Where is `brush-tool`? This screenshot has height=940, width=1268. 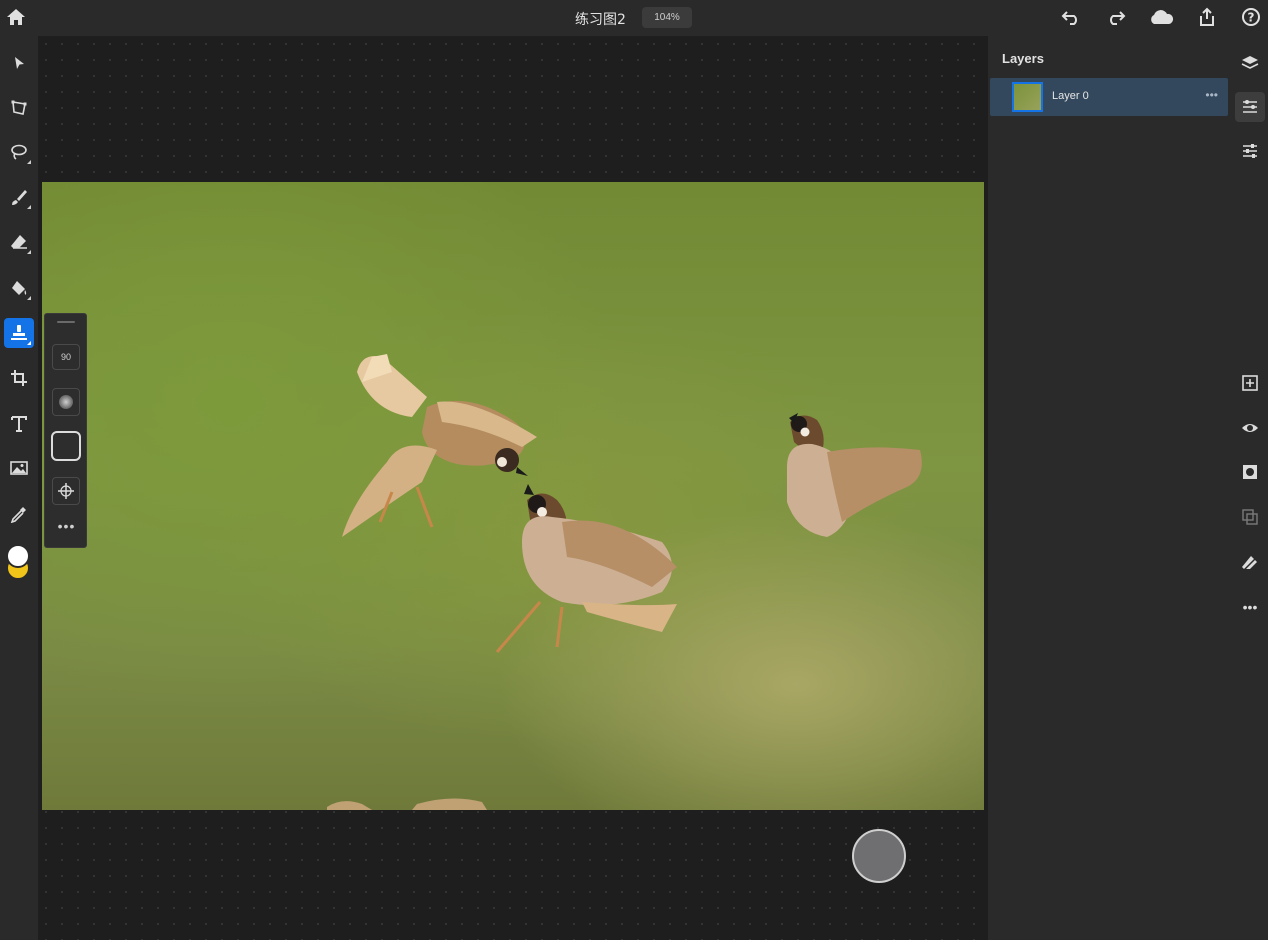
brush-tool is located at coordinates (19, 197).